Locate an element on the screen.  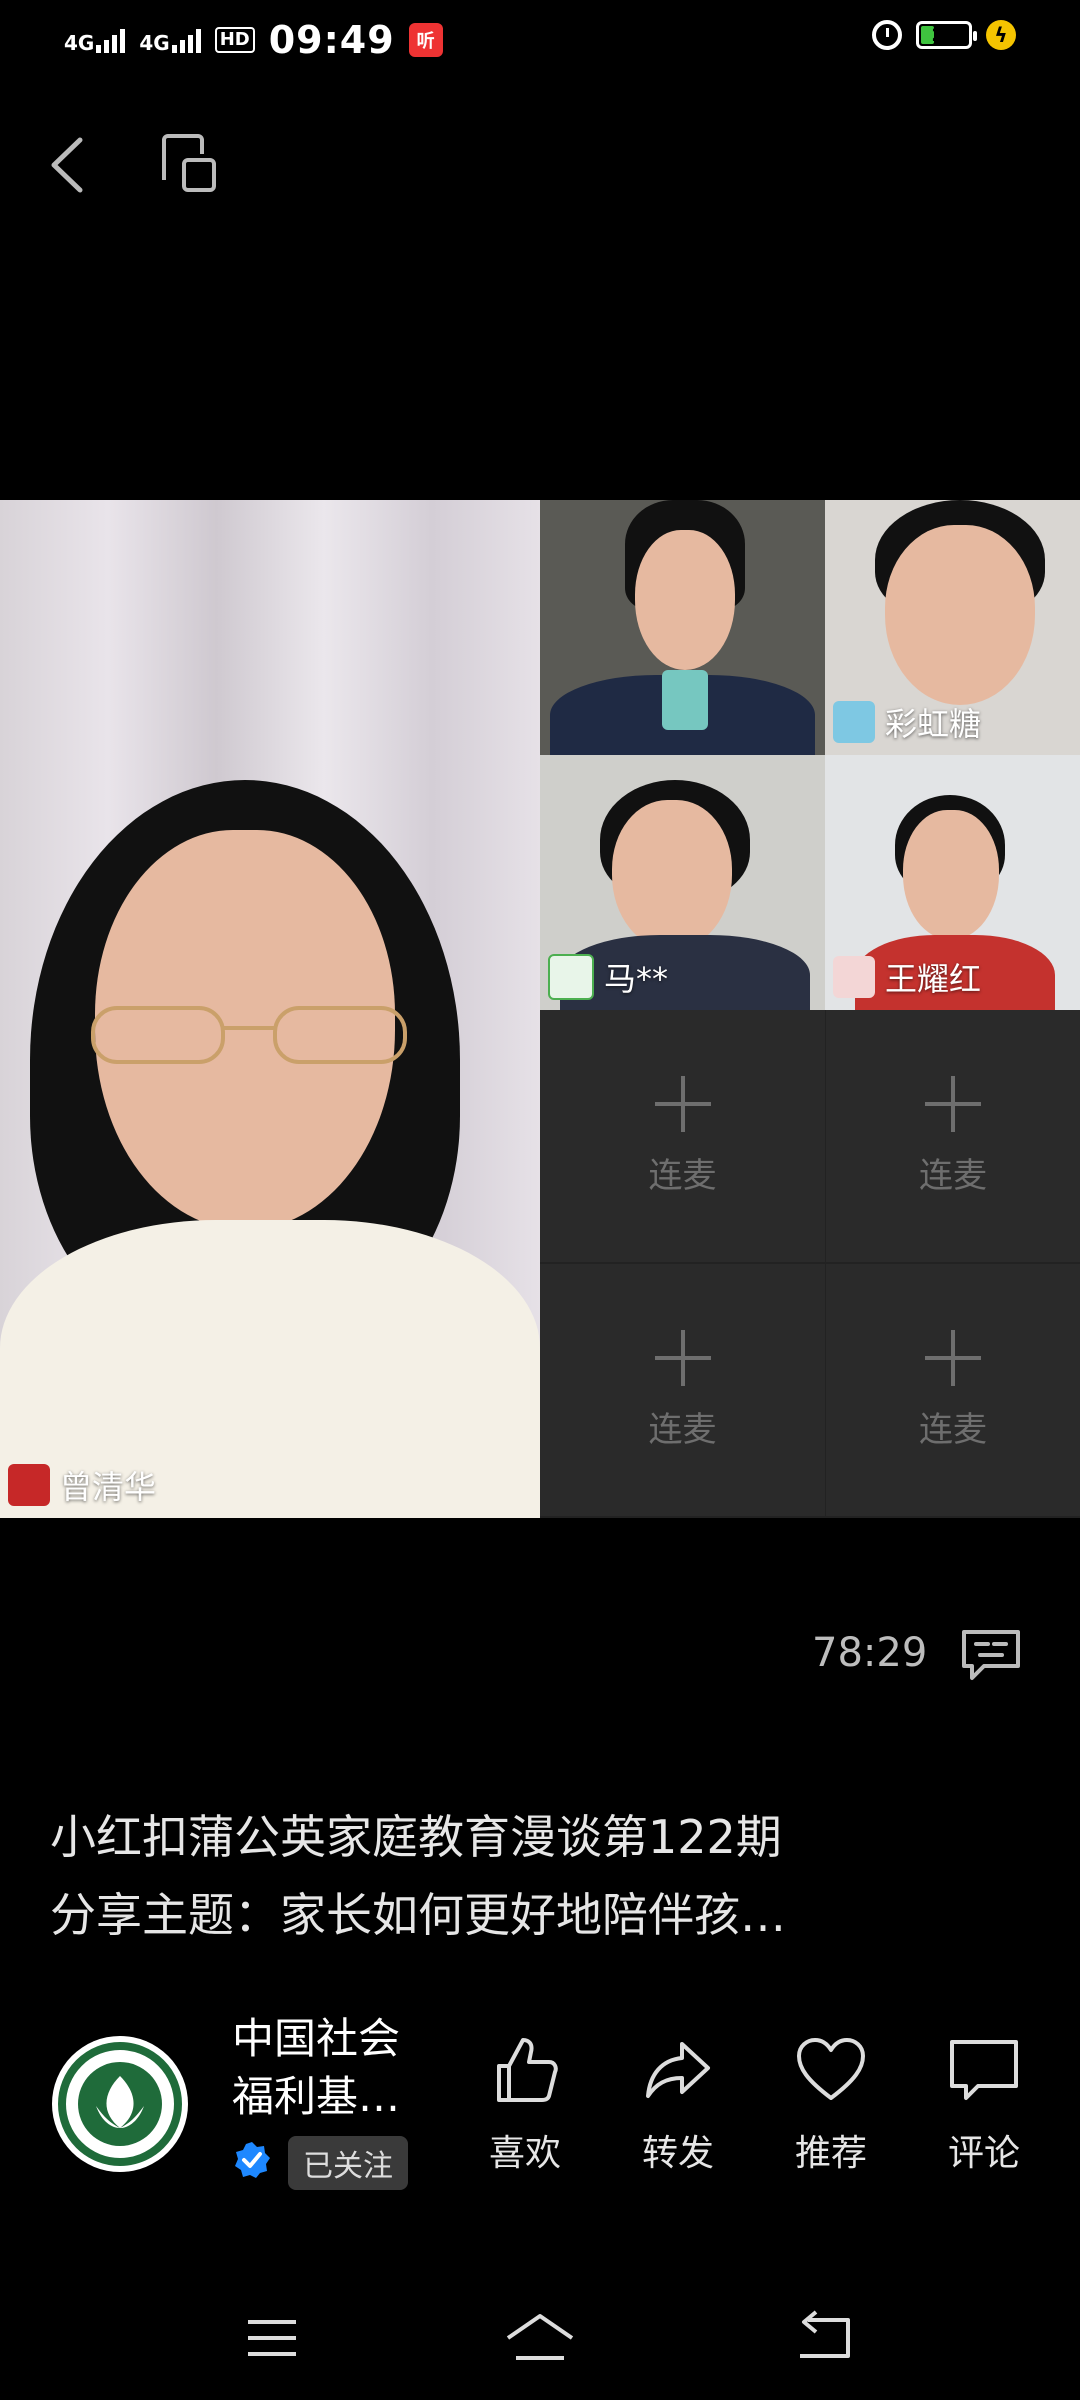
signal-2-icon: 4G is located at coordinates (170, 40).